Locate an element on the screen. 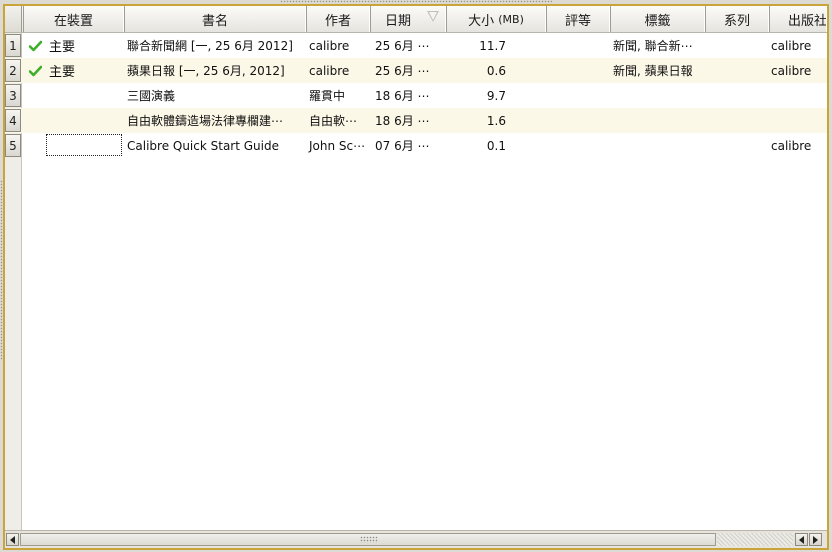 The width and height of the screenshot is (832, 552). header-size-label: 大小 is located at coordinates (481, 21).